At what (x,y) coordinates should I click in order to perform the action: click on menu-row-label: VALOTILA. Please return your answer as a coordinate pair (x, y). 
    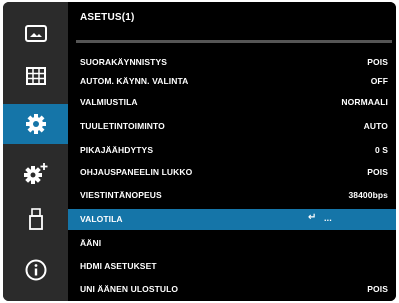
    Looking at the image, I should click on (101, 219).